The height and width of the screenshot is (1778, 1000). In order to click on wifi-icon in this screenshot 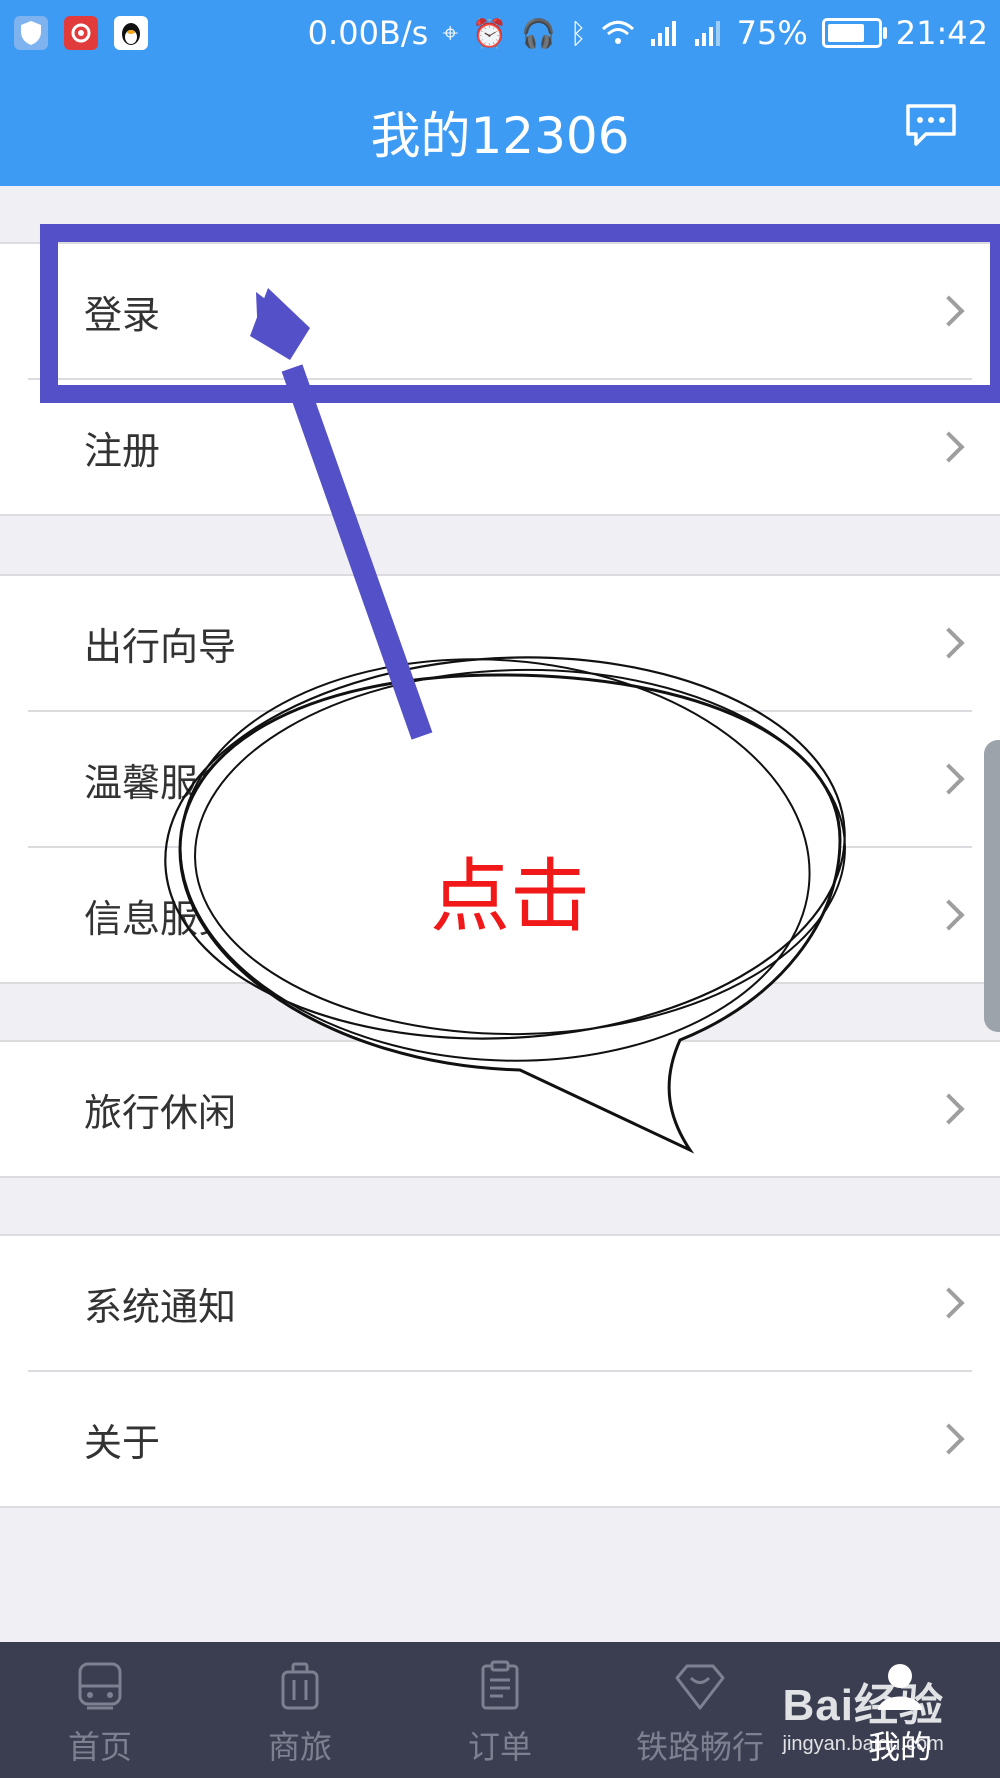, I will do `click(617, 32)`.